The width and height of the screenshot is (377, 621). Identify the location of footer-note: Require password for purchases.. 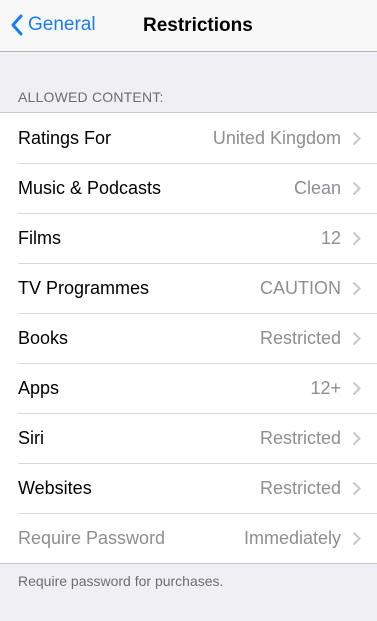
(121, 581).